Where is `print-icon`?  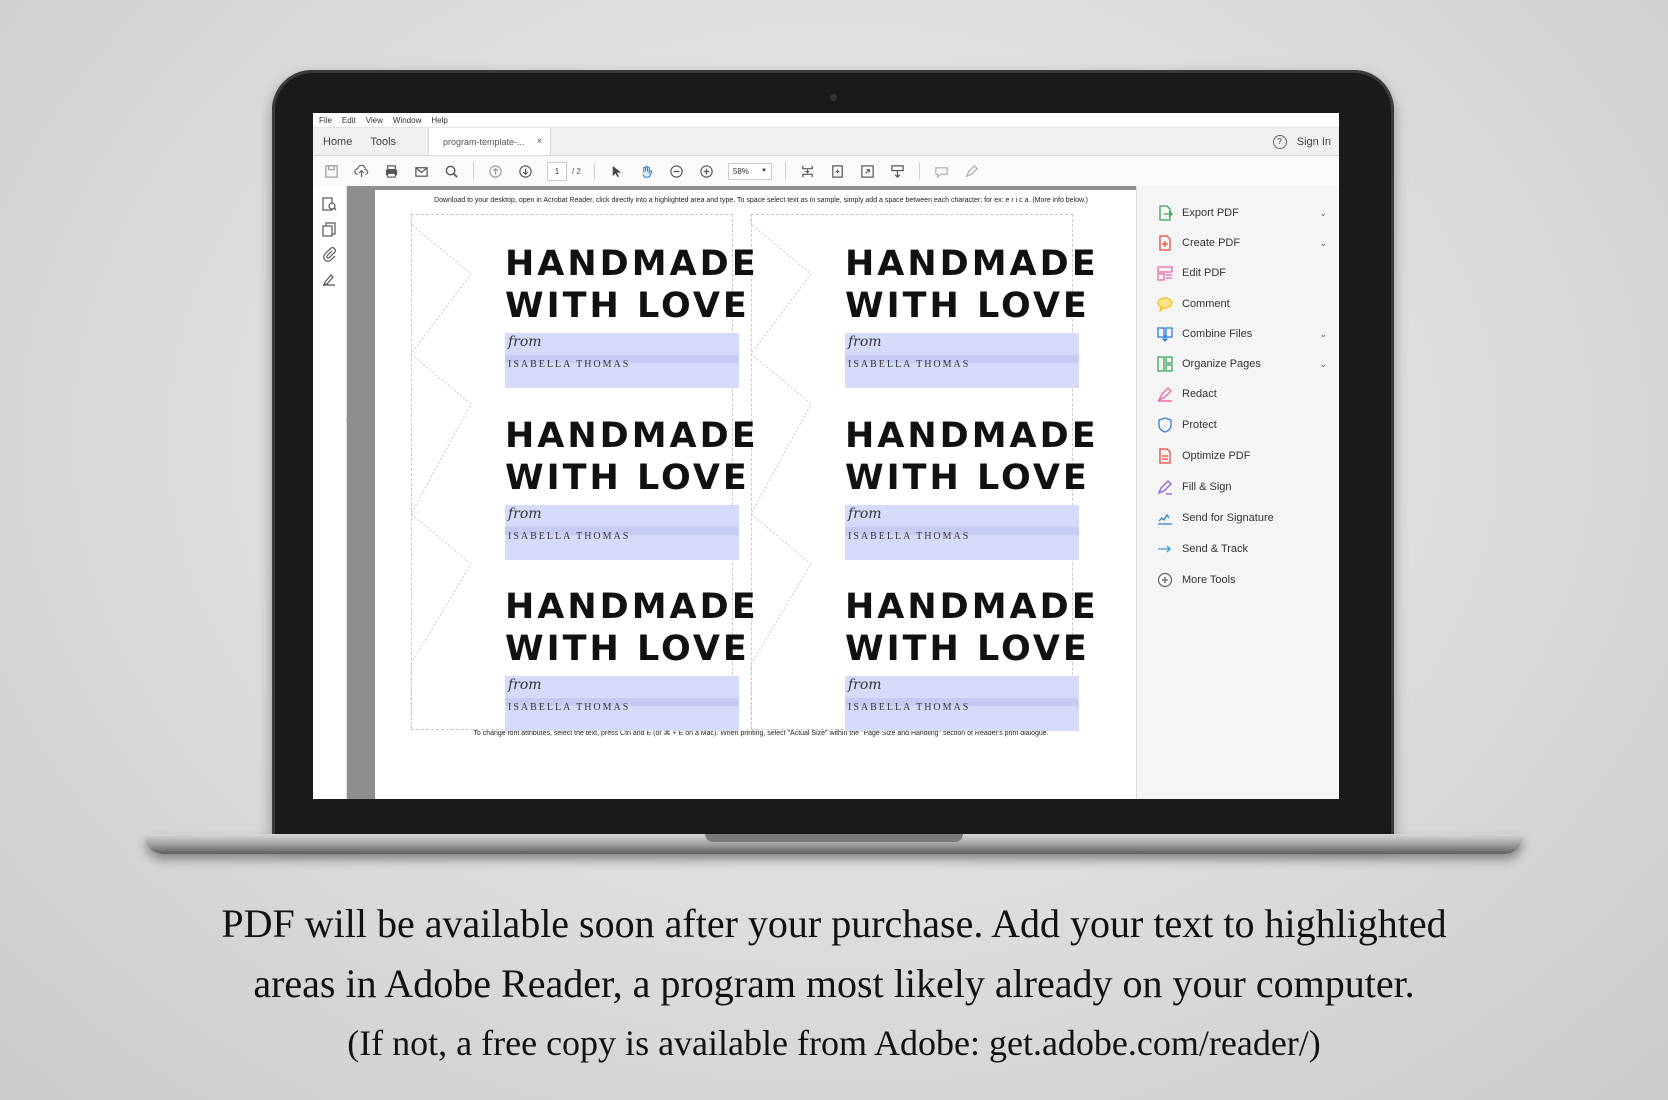 print-icon is located at coordinates (391, 171).